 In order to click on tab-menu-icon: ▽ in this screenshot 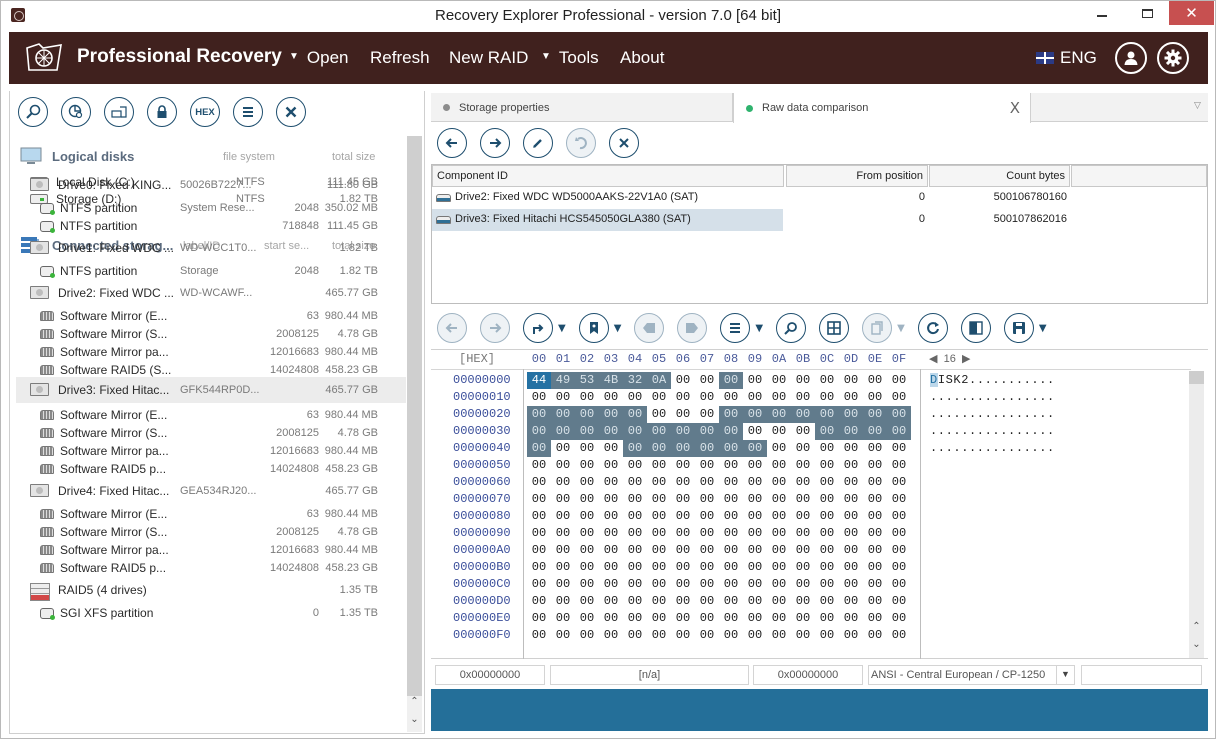, I will do `click(1200, 106)`.